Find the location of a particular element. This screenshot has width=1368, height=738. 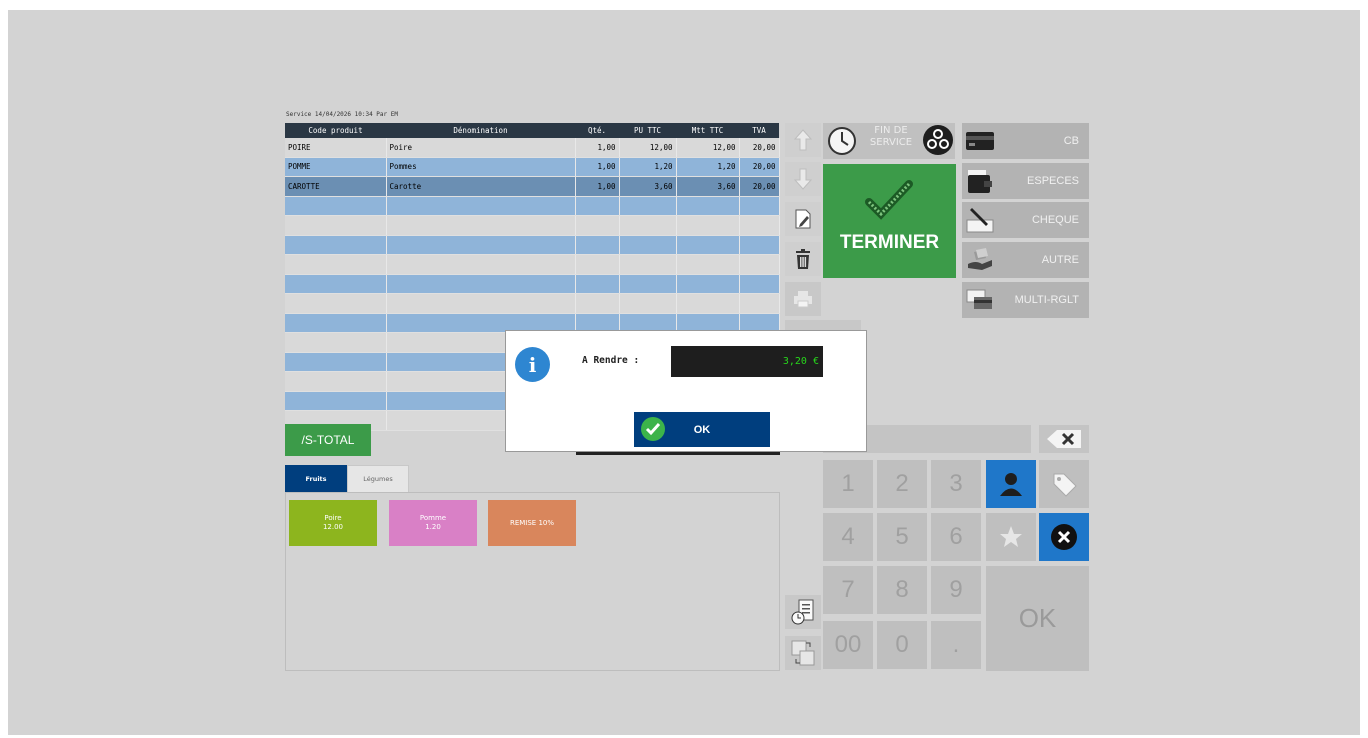

printer-icon is located at coordinates (803, 299).